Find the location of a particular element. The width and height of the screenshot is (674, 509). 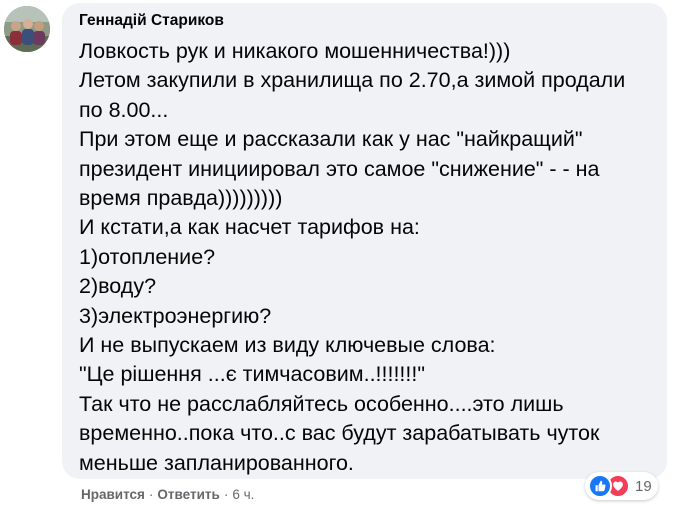

comment-author: Геннадій Стариков is located at coordinates (151, 21).